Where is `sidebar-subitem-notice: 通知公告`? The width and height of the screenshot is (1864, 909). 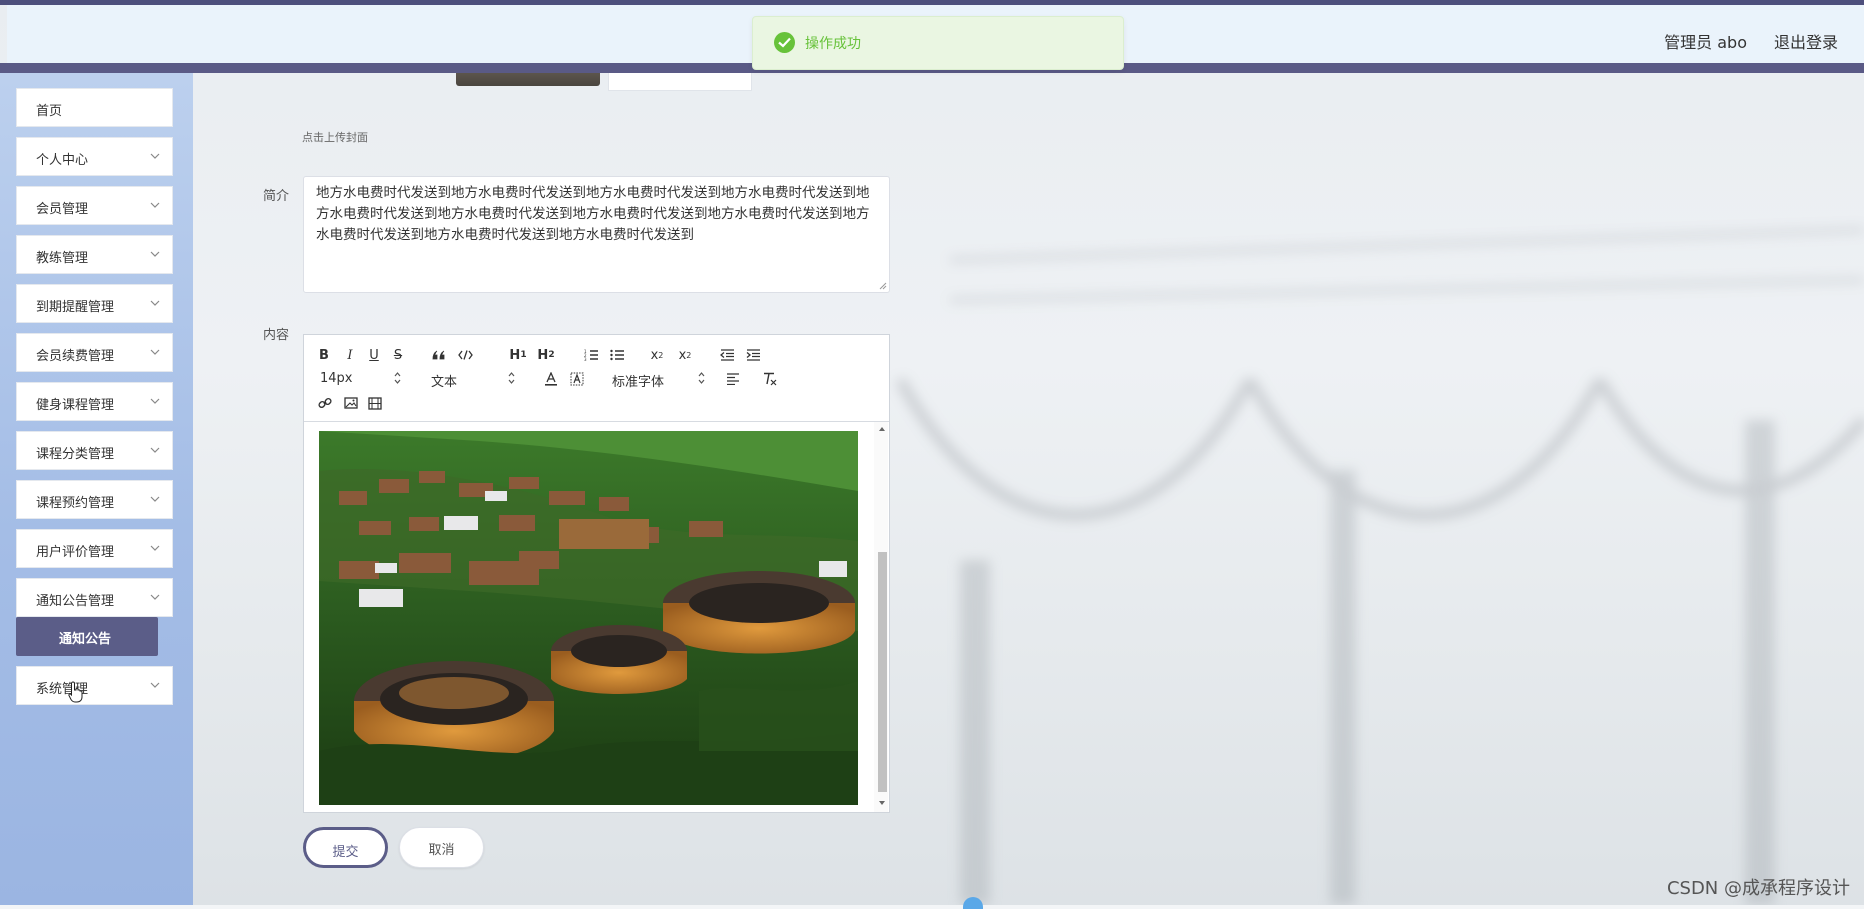 sidebar-subitem-notice: 通知公告 is located at coordinates (87, 636).